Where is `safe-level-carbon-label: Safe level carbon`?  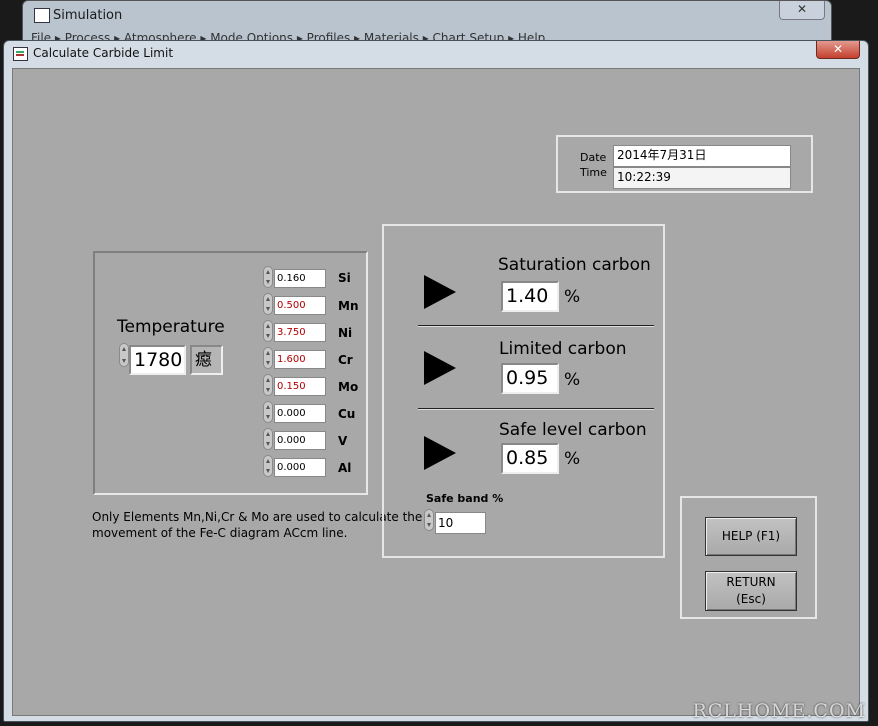 safe-level-carbon-label: Safe level carbon is located at coordinates (573, 430).